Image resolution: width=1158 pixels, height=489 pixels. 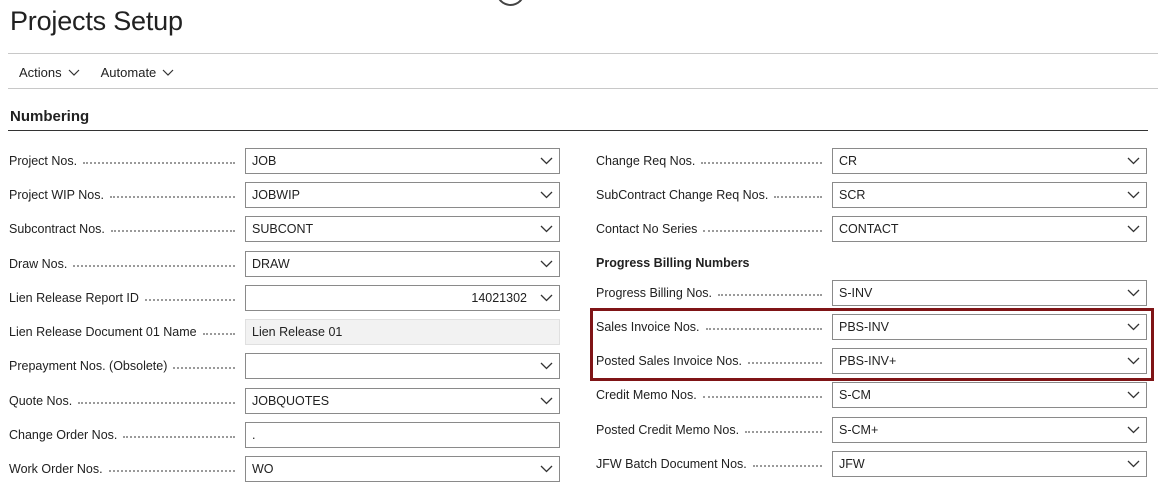 What do you see at coordinates (125, 264) in the screenshot?
I see `field-label: Draw Nos.` at bounding box center [125, 264].